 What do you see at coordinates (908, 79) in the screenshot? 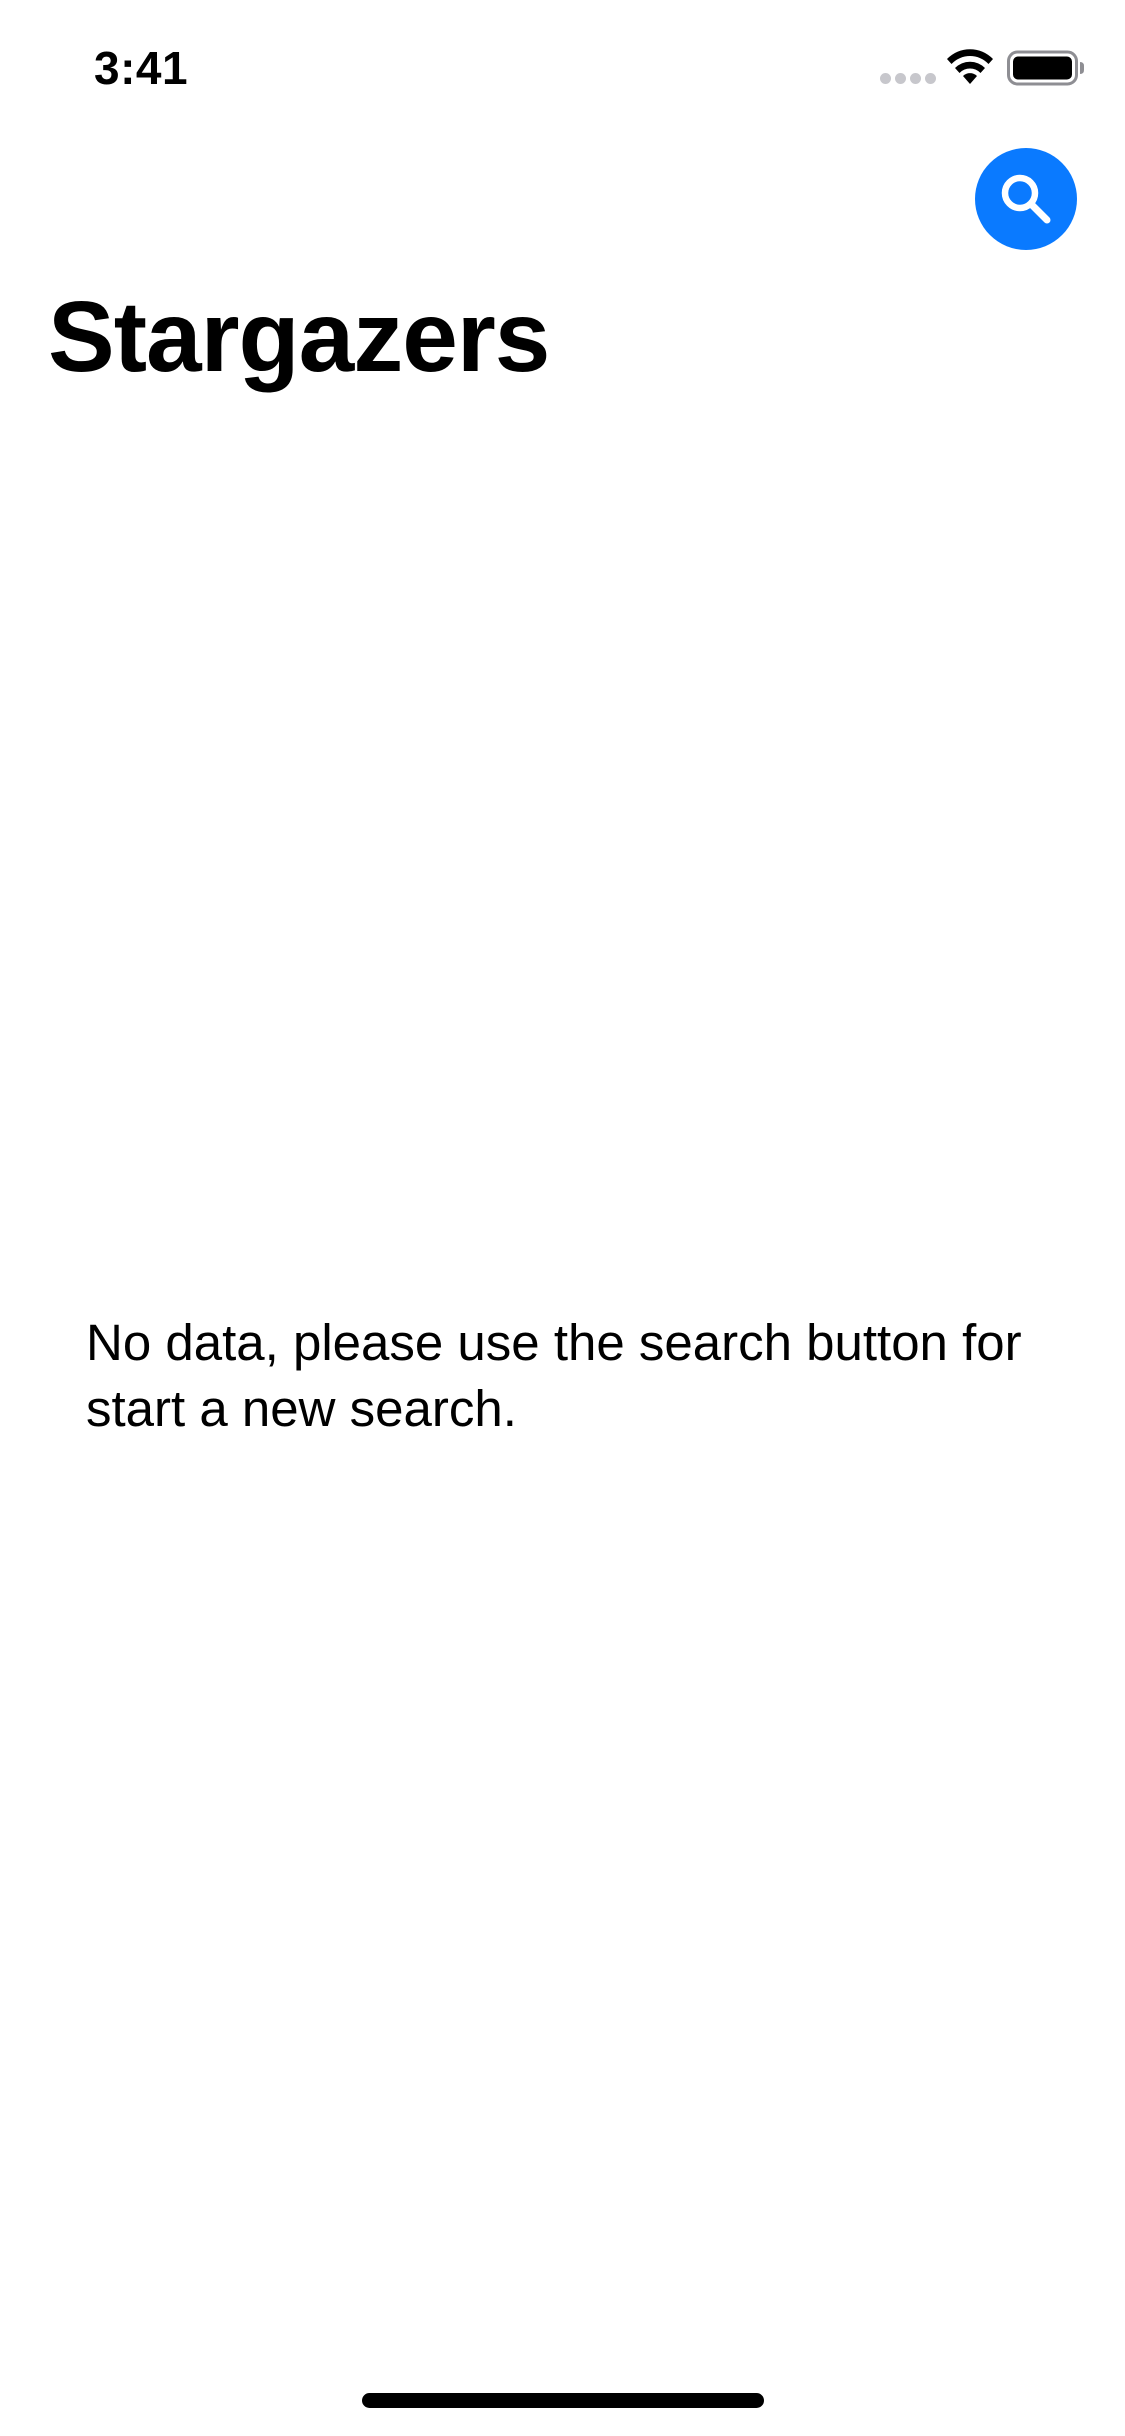
I see `cellular-signal-icon` at bounding box center [908, 79].